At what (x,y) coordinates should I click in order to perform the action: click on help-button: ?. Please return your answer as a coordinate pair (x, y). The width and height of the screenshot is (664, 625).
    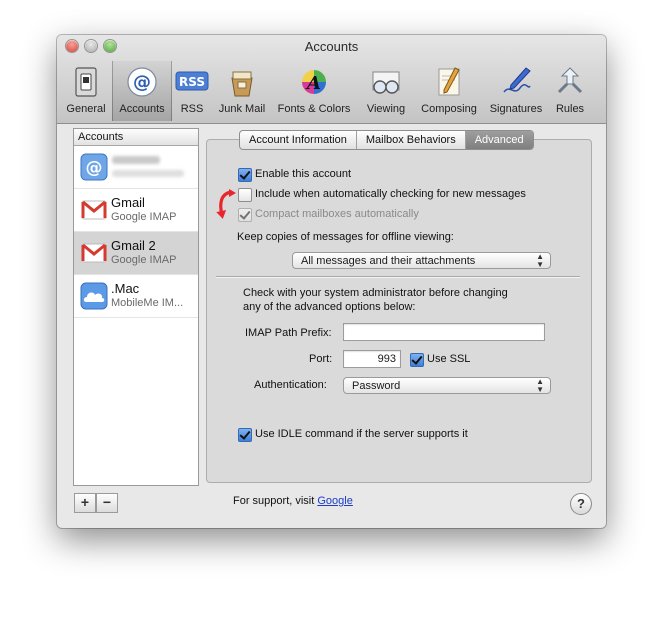
    Looking at the image, I should click on (581, 504).